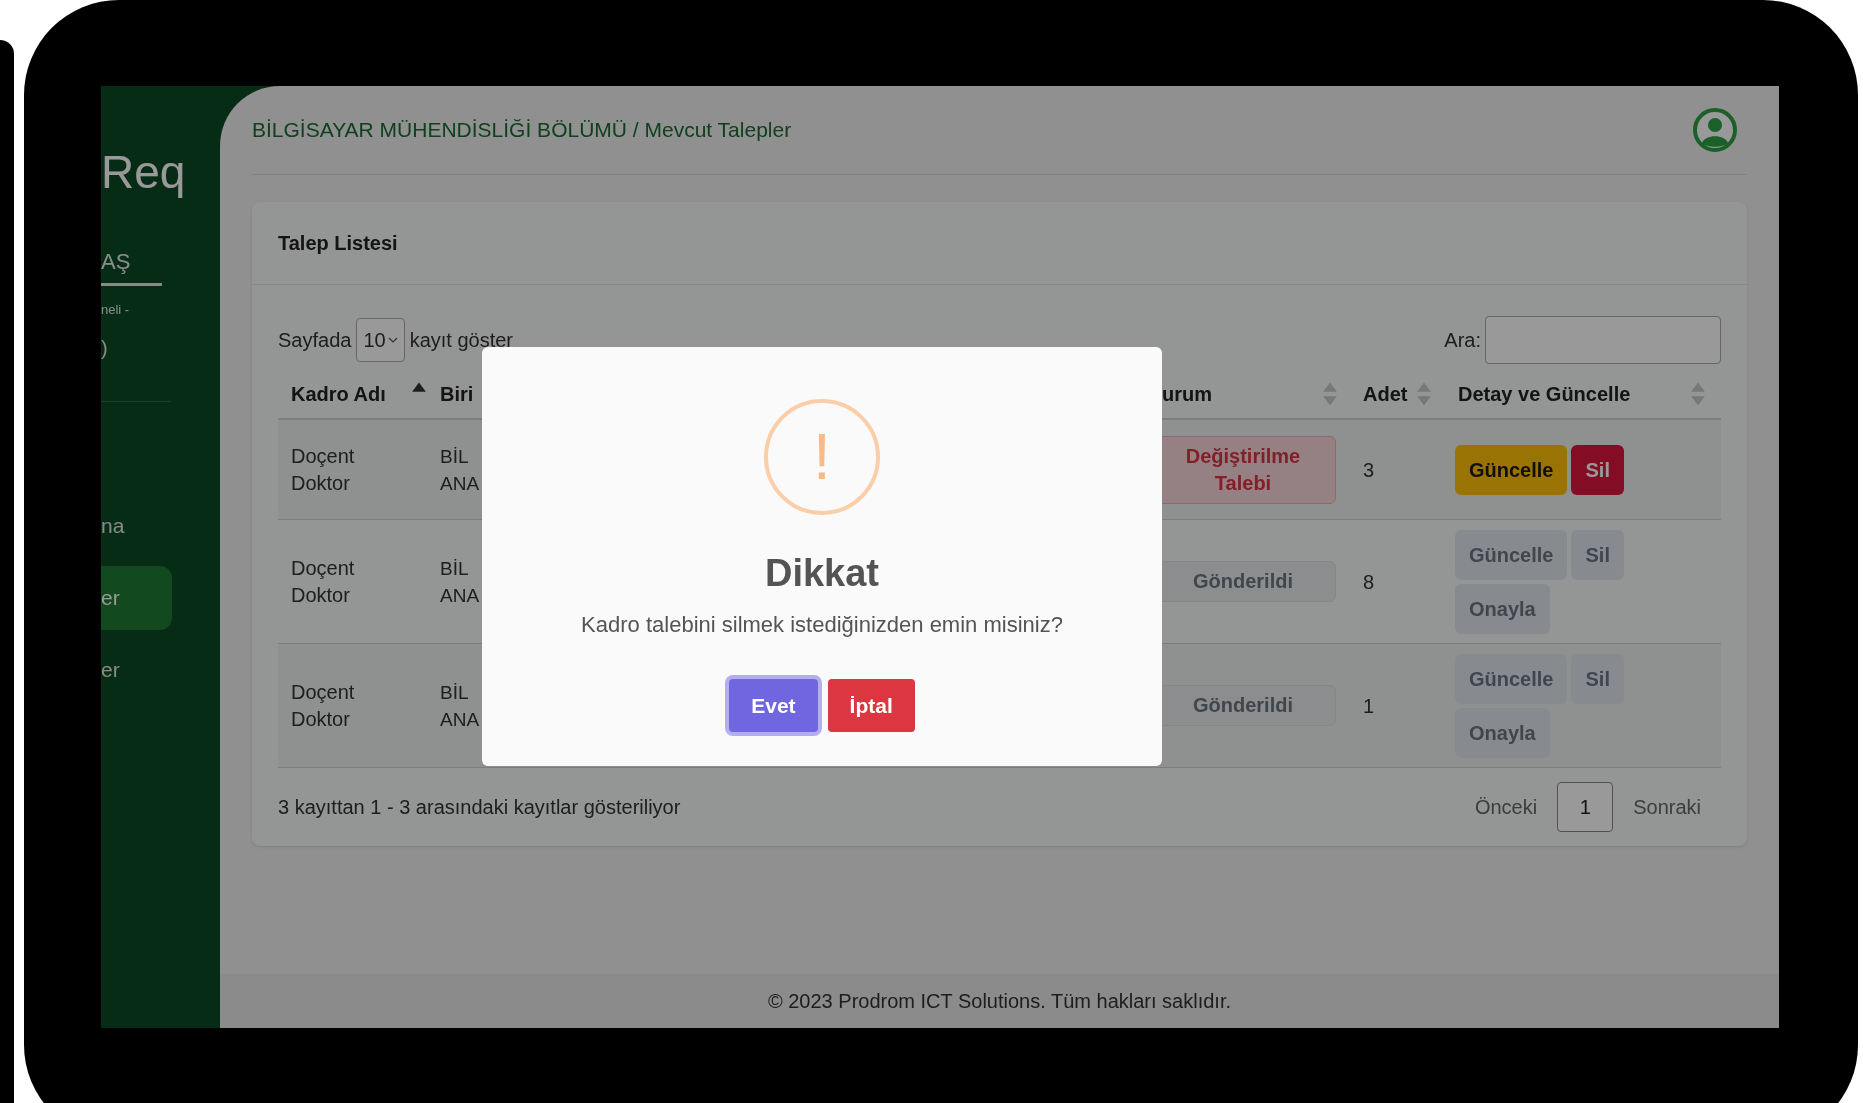 Image resolution: width=1863 pixels, height=1103 pixels. Describe the element at coordinates (105, 348) in the screenshot. I see `user-note: )` at that location.